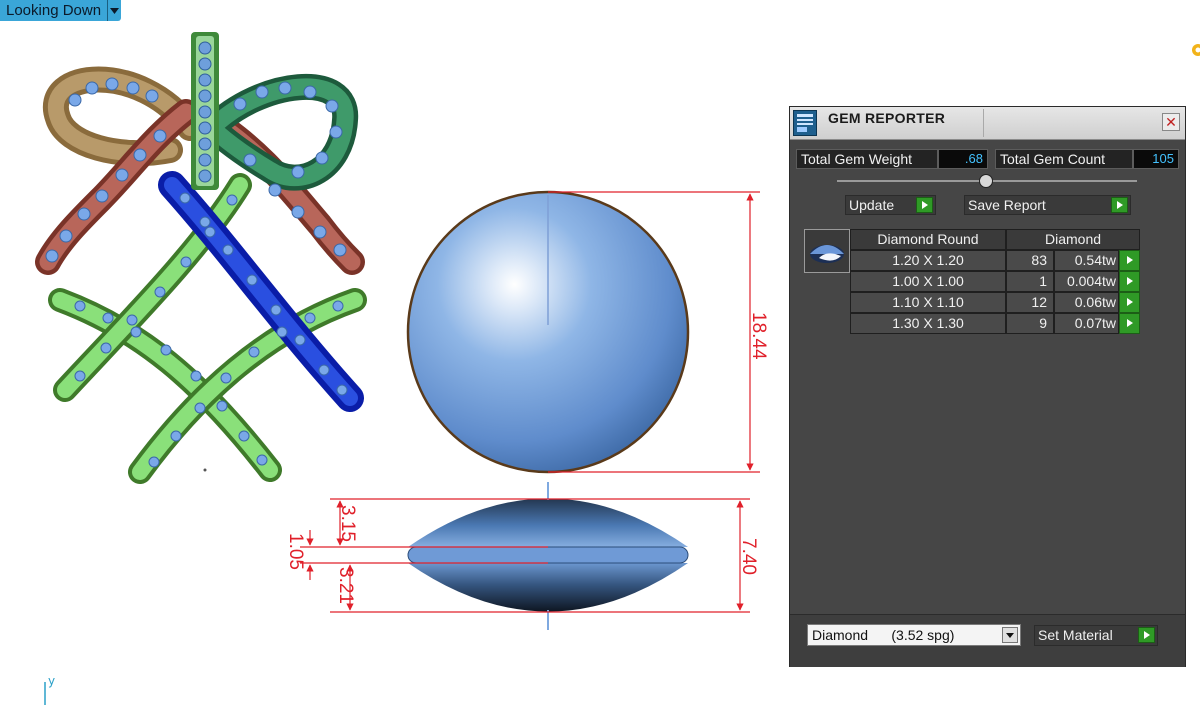 Image resolution: width=1200 pixels, height=705 pixels. Describe the element at coordinates (887, 118) in the screenshot. I see `panel-title: GEM REPORTER` at that location.